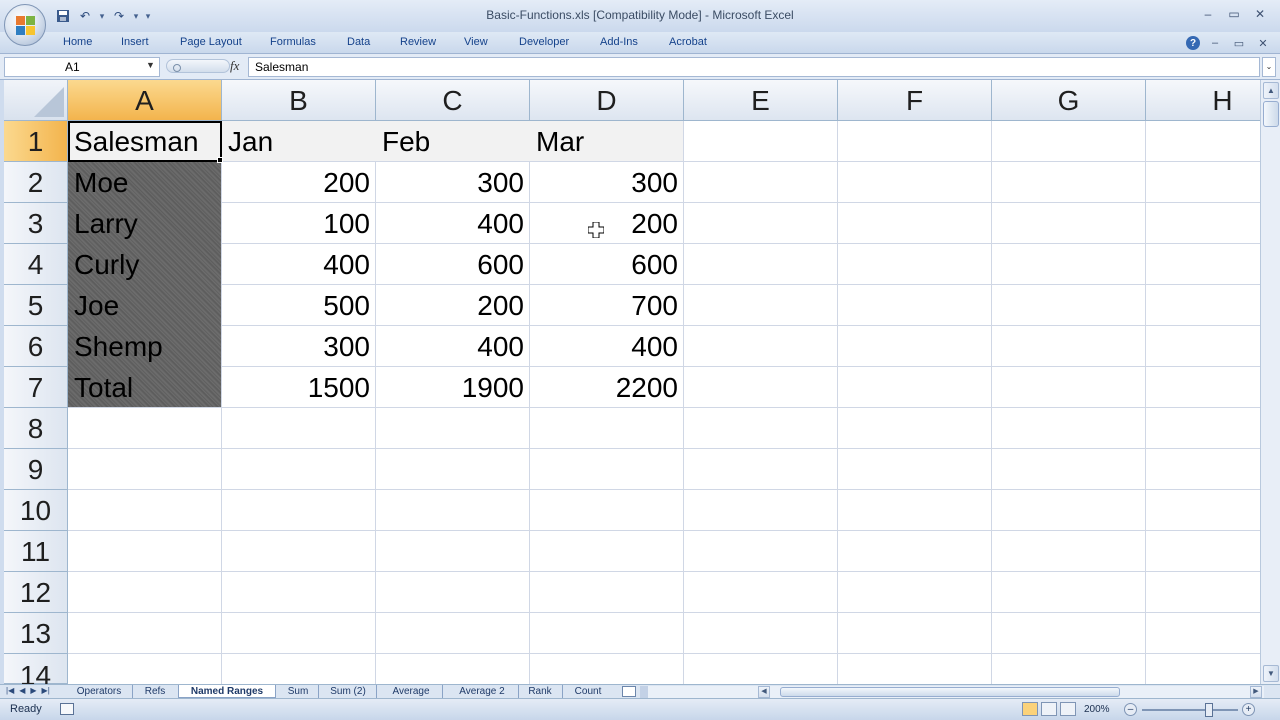 The height and width of the screenshot is (720, 1280). I want to click on row-header-10: 10, so click(36, 510).